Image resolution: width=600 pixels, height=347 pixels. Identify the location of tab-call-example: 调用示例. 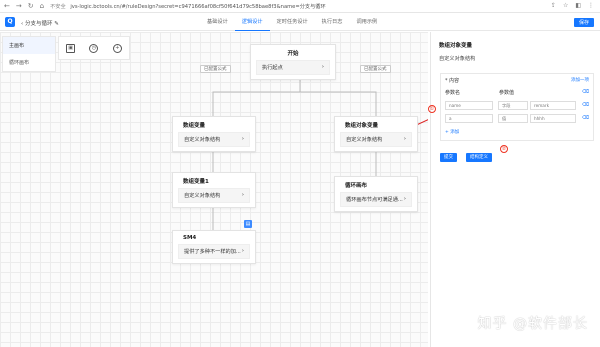
(366, 22).